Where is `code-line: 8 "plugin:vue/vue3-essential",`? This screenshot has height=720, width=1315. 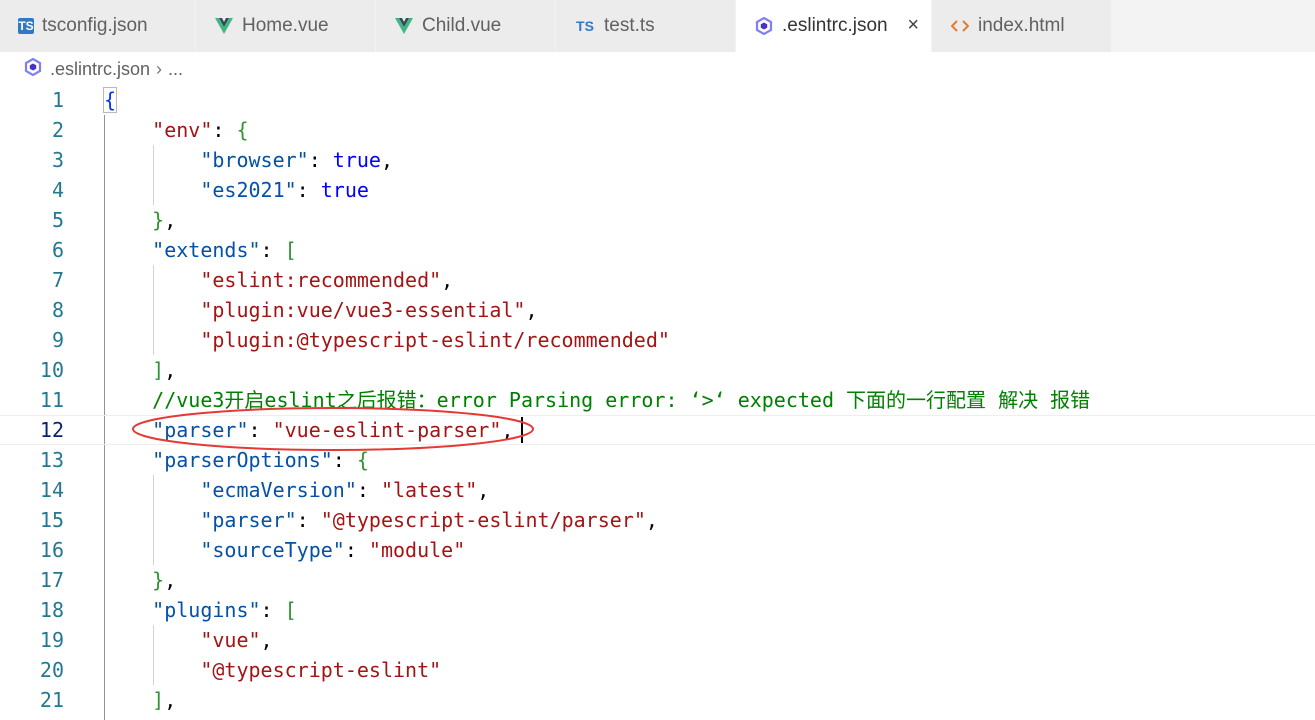
code-line: 8 "plugin:vue/vue3-essential", is located at coordinates (657, 310).